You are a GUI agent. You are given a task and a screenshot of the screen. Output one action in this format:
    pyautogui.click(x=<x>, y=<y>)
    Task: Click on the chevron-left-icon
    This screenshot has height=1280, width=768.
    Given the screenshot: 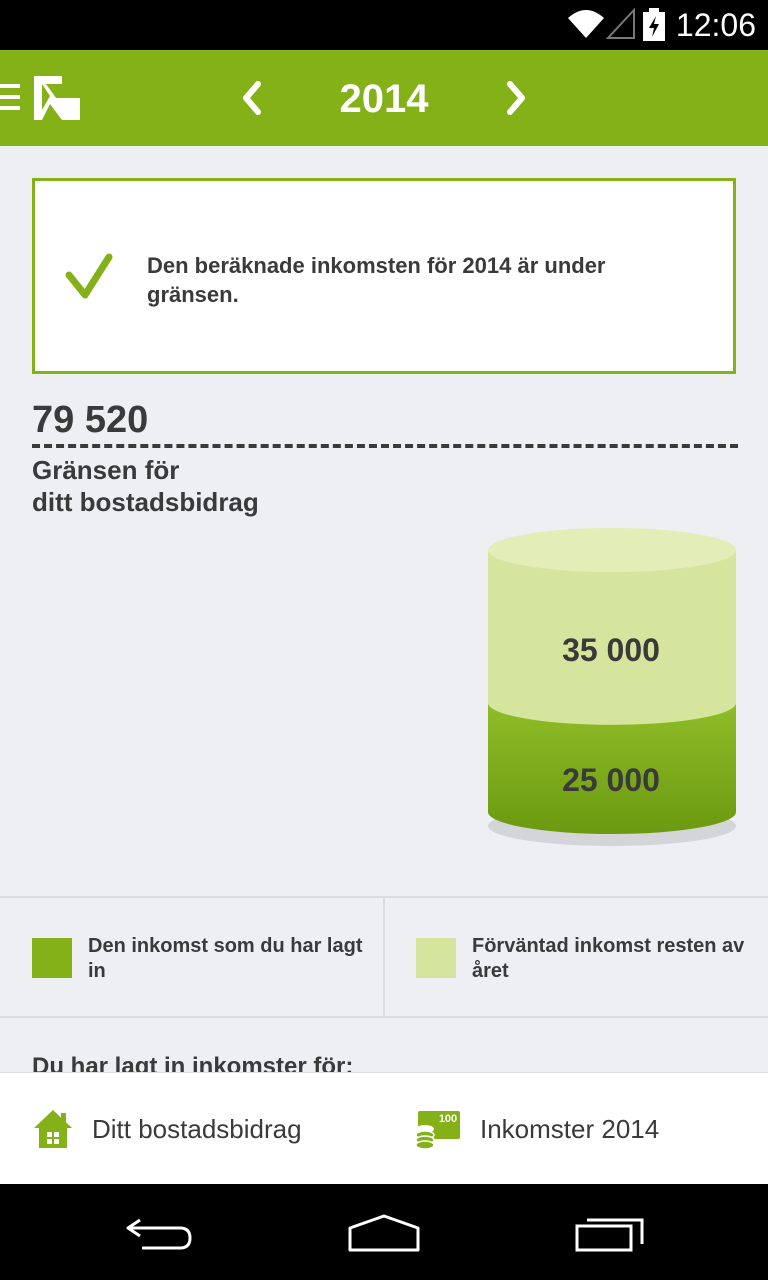 What is the action you would take?
    pyautogui.click(x=252, y=98)
    